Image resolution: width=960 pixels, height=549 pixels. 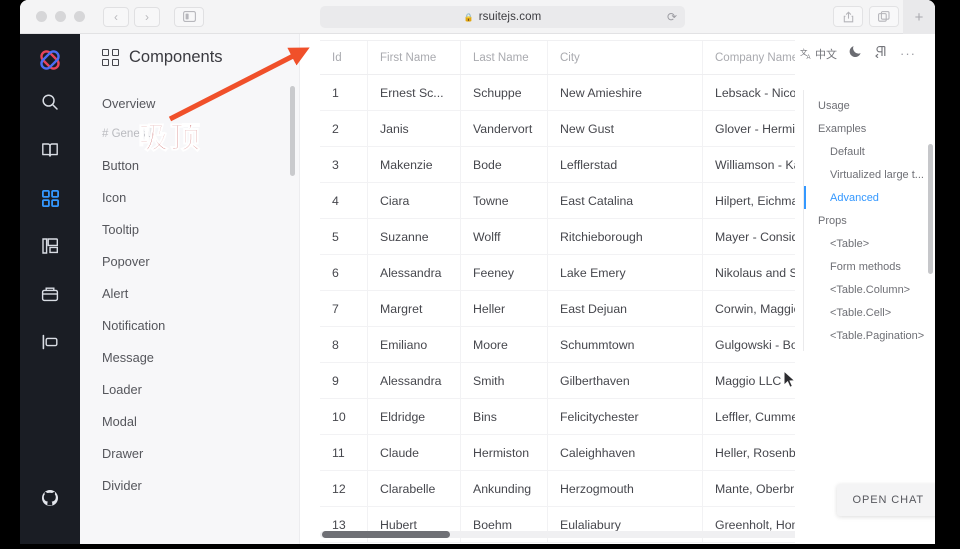 What do you see at coordinates (189, 16) in the screenshot?
I see `sidebar-toggle-button` at bounding box center [189, 16].